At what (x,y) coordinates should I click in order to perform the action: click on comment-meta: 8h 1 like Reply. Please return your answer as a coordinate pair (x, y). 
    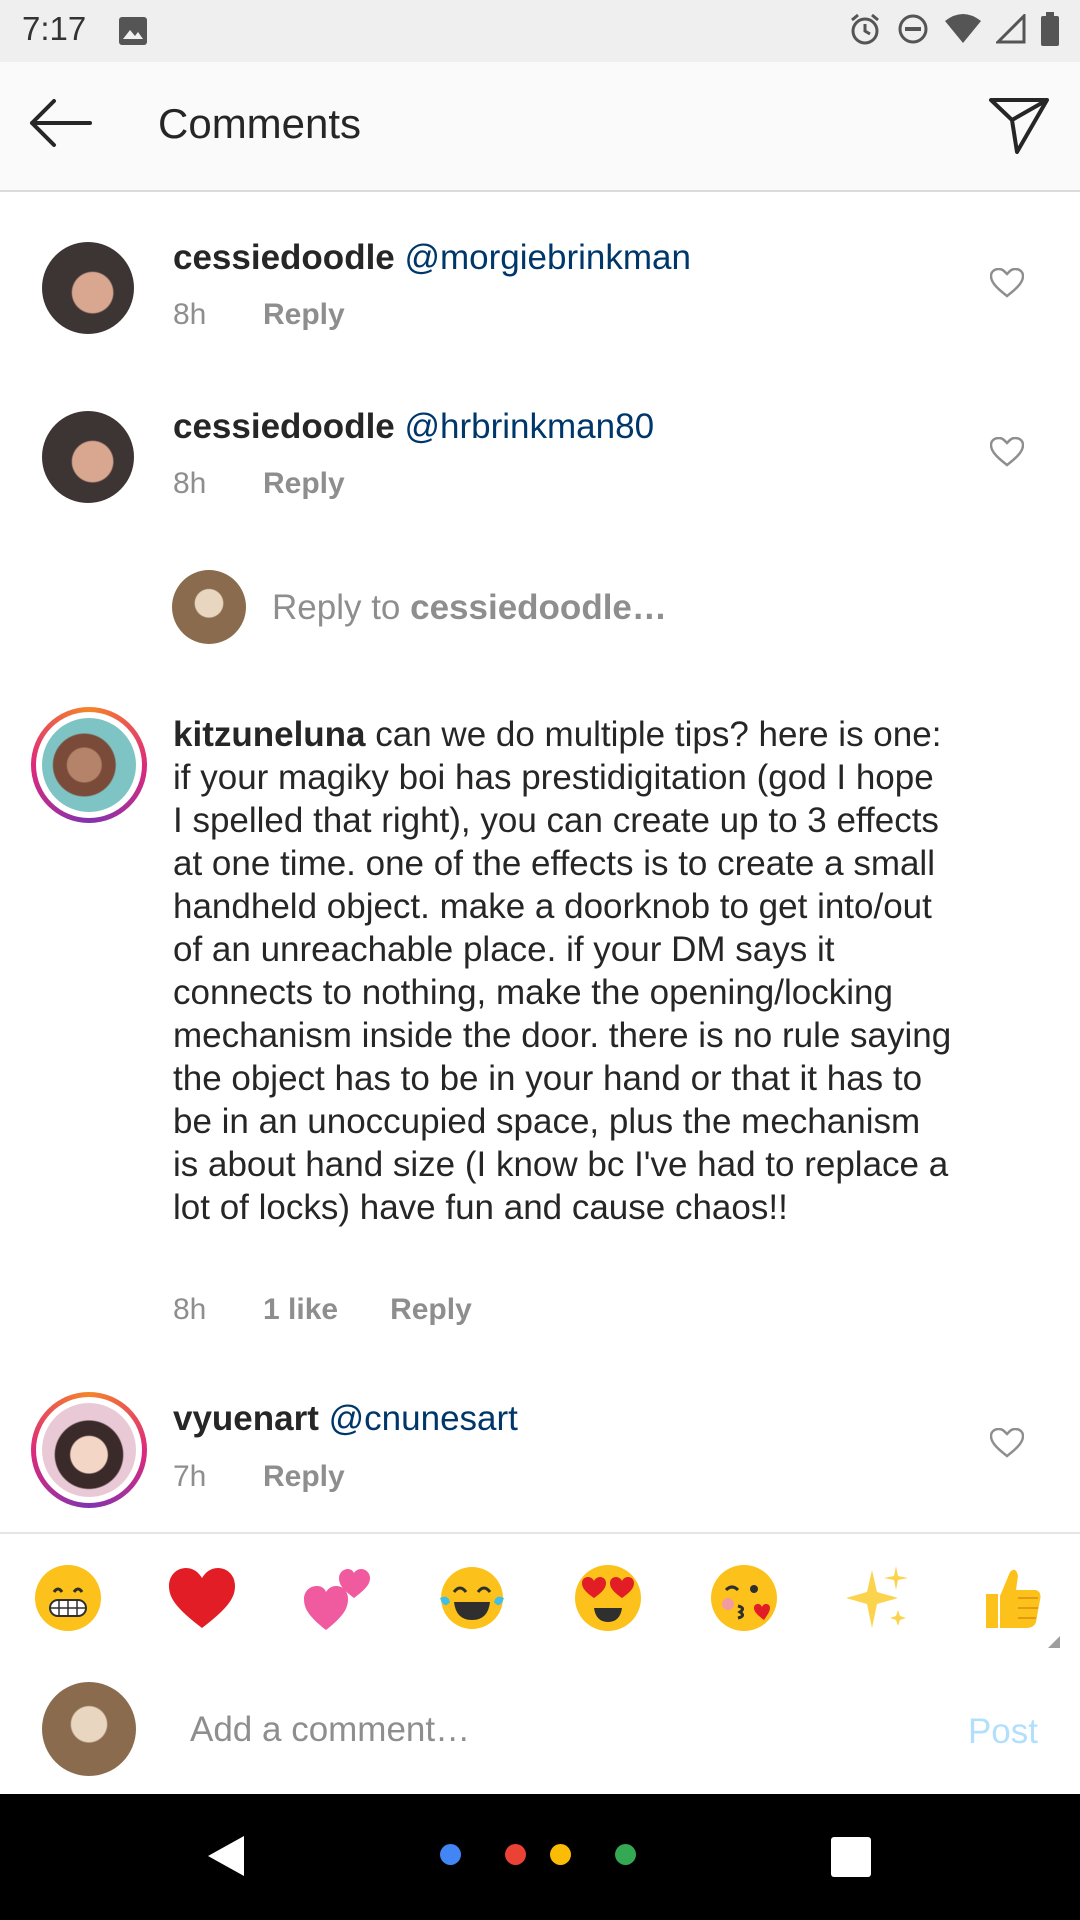
    Looking at the image, I should click on (348, 1310).